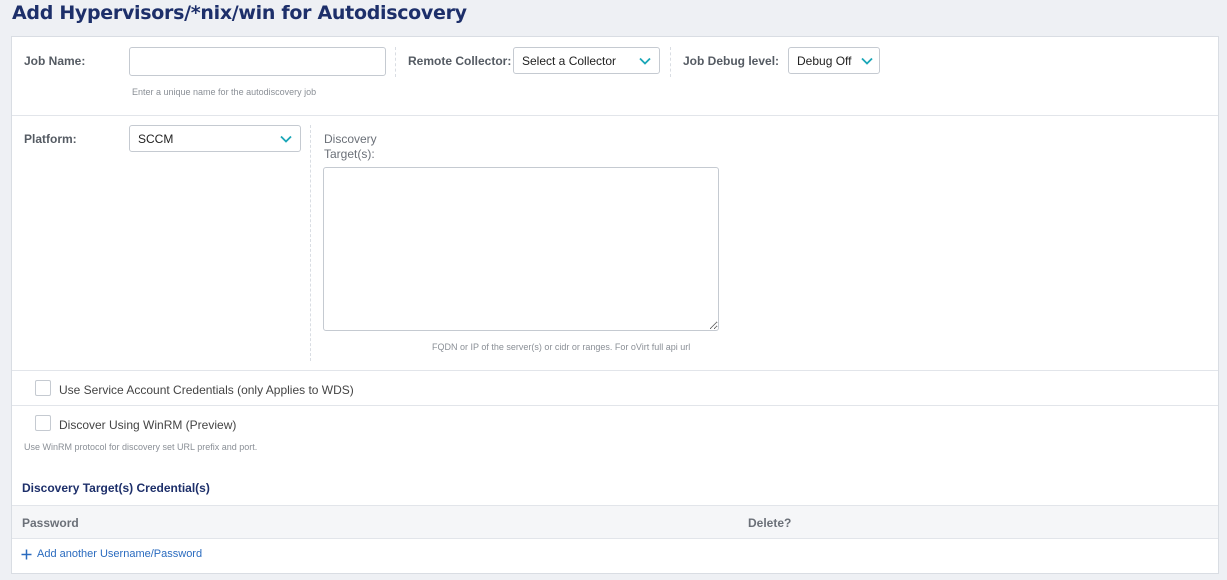 Image resolution: width=1227 pixels, height=580 pixels. Describe the element at coordinates (116, 488) in the screenshot. I see `credentials-heading: Discovery Target(s) Credential(s)` at that location.